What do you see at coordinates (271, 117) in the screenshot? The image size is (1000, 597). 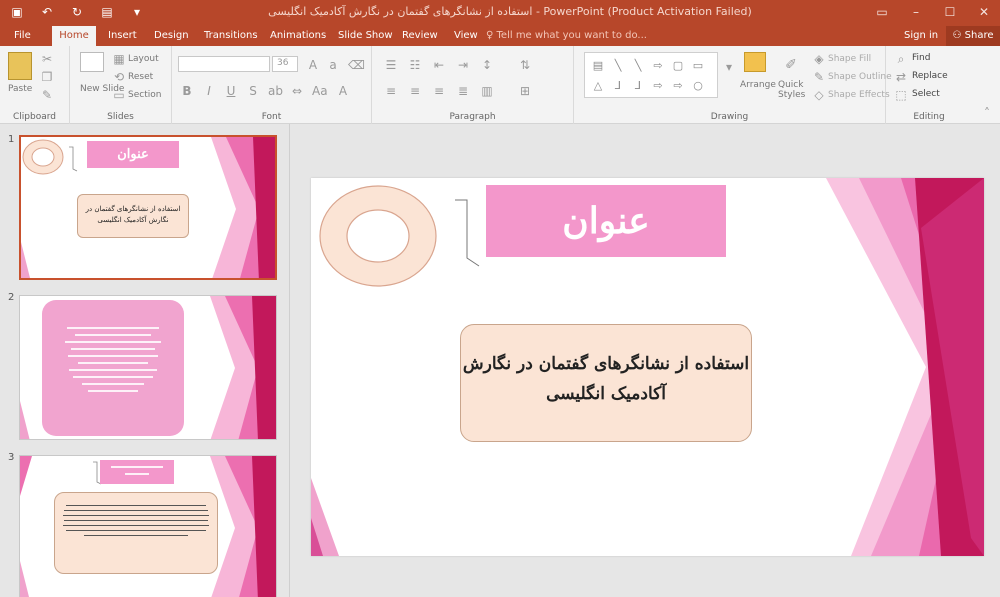 I see `font-label: Font` at bounding box center [271, 117].